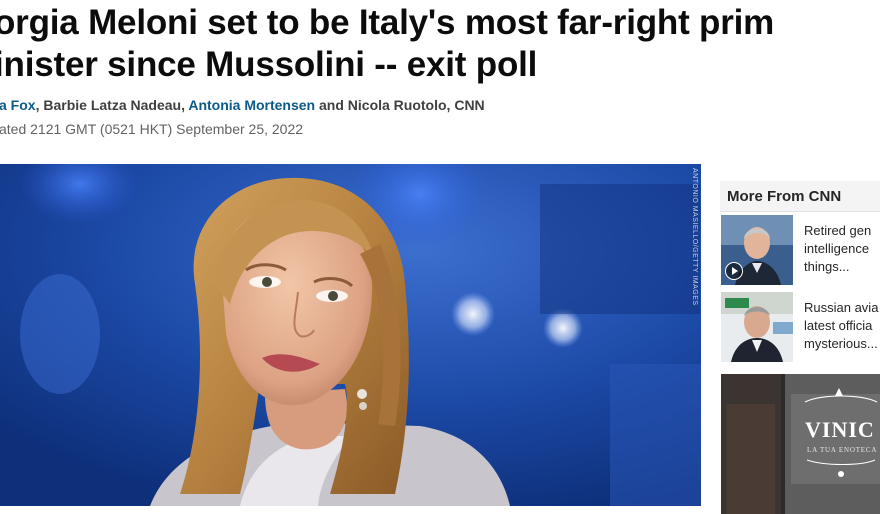 Image resolution: width=880 pixels, height=514 pixels. What do you see at coordinates (18, 105) in the screenshot?
I see `author-link-1: a Fox` at bounding box center [18, 105].